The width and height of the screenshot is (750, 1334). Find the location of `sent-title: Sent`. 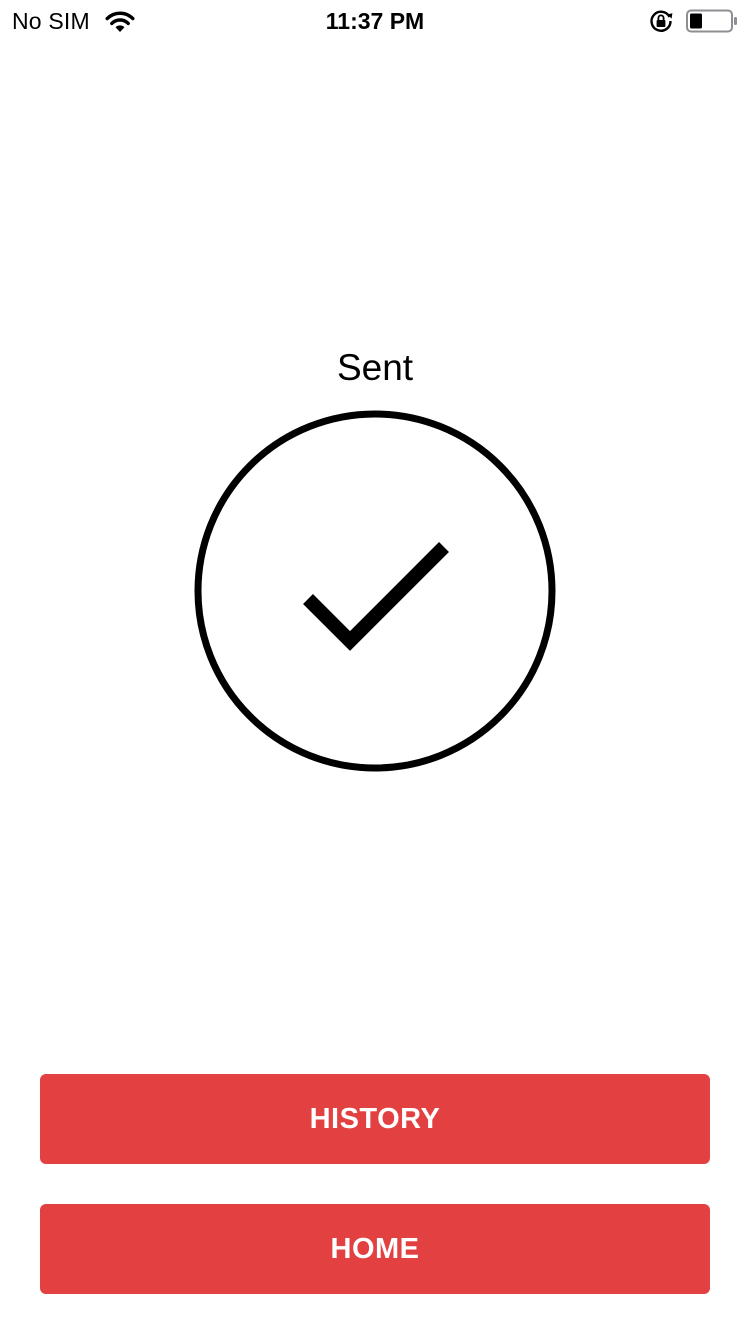

sent-title: Sent is located at coordinates (375, 367).